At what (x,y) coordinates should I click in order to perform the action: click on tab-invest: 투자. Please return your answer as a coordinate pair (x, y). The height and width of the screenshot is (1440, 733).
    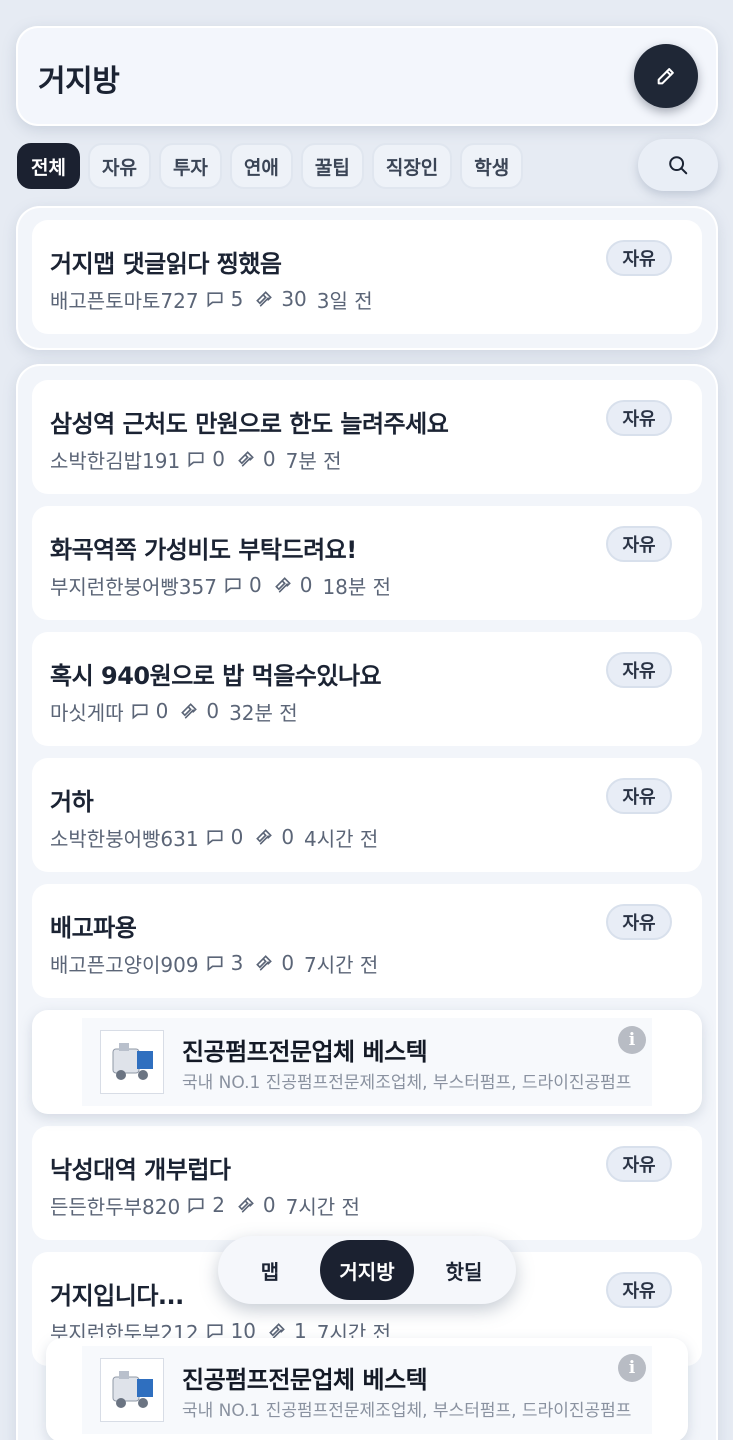
    Looking at the image, I should click on (190, 166).